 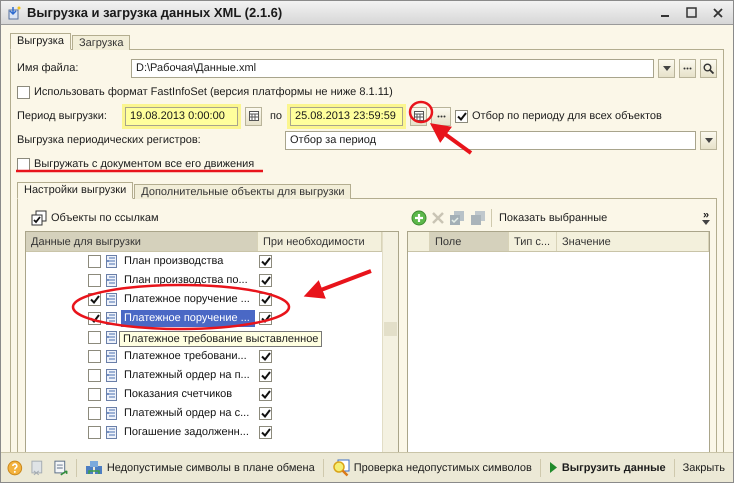 I want to click on column-header: Значение, so click(x=633, y=241).